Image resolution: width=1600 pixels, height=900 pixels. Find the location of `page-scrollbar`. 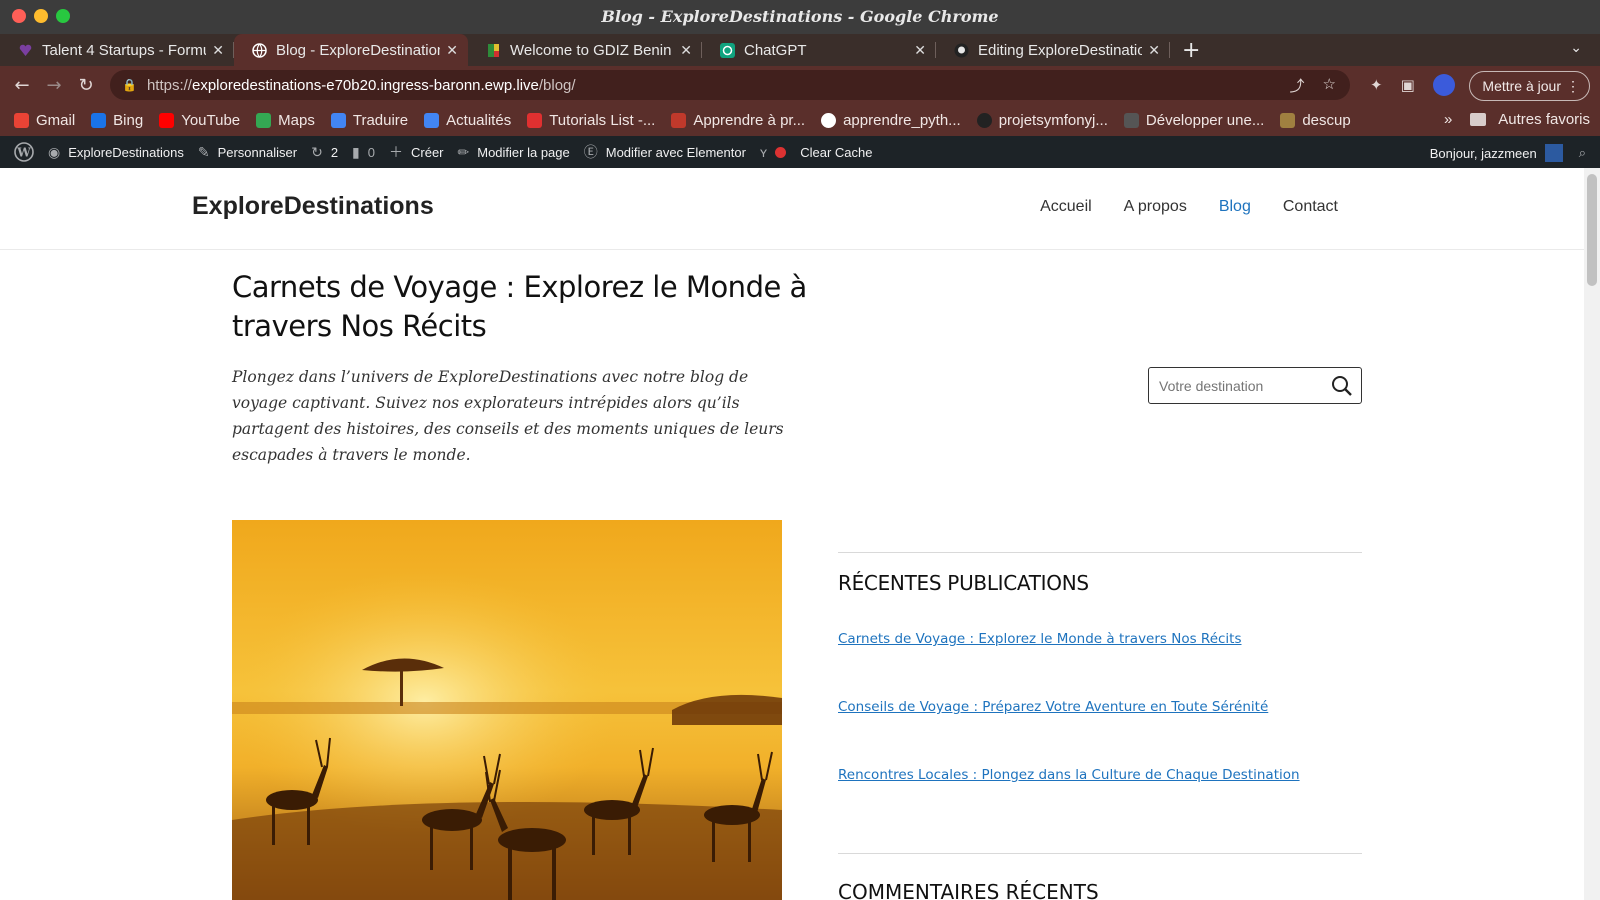

page-scrollbar is located at coordinates (1592, 534).